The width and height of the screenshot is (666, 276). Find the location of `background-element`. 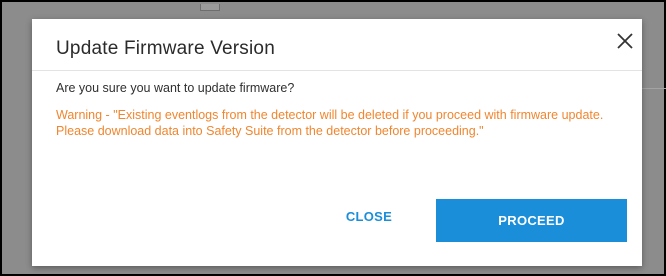

background-element is located at coordinates (210, 7).